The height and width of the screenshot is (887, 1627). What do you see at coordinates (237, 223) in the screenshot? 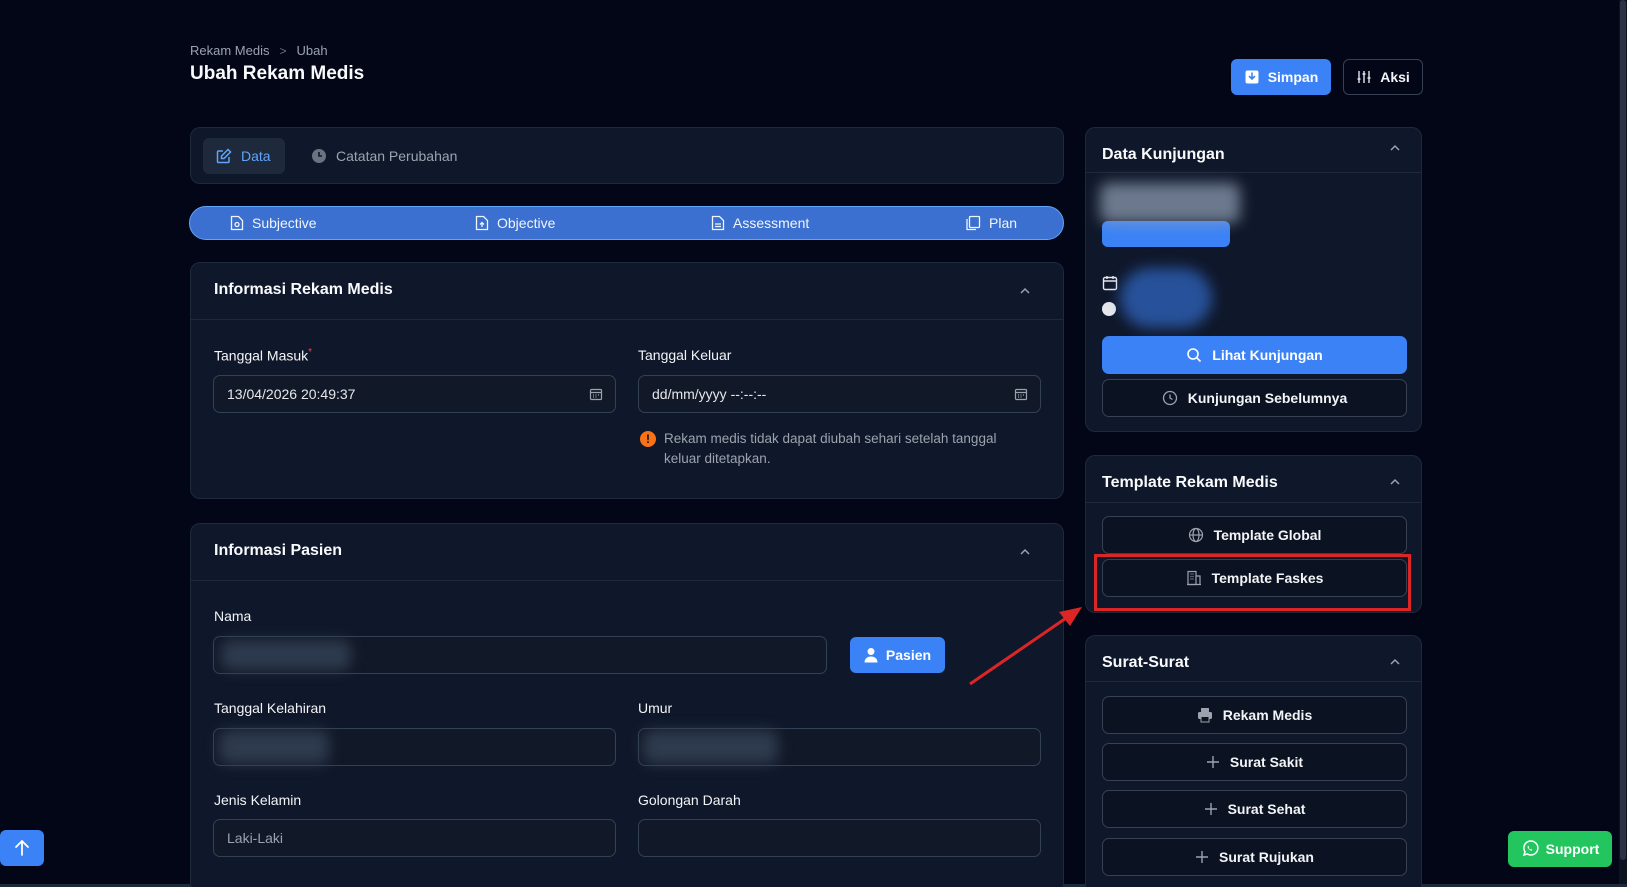
I see `document-icon` at bounding box center [237, 223].